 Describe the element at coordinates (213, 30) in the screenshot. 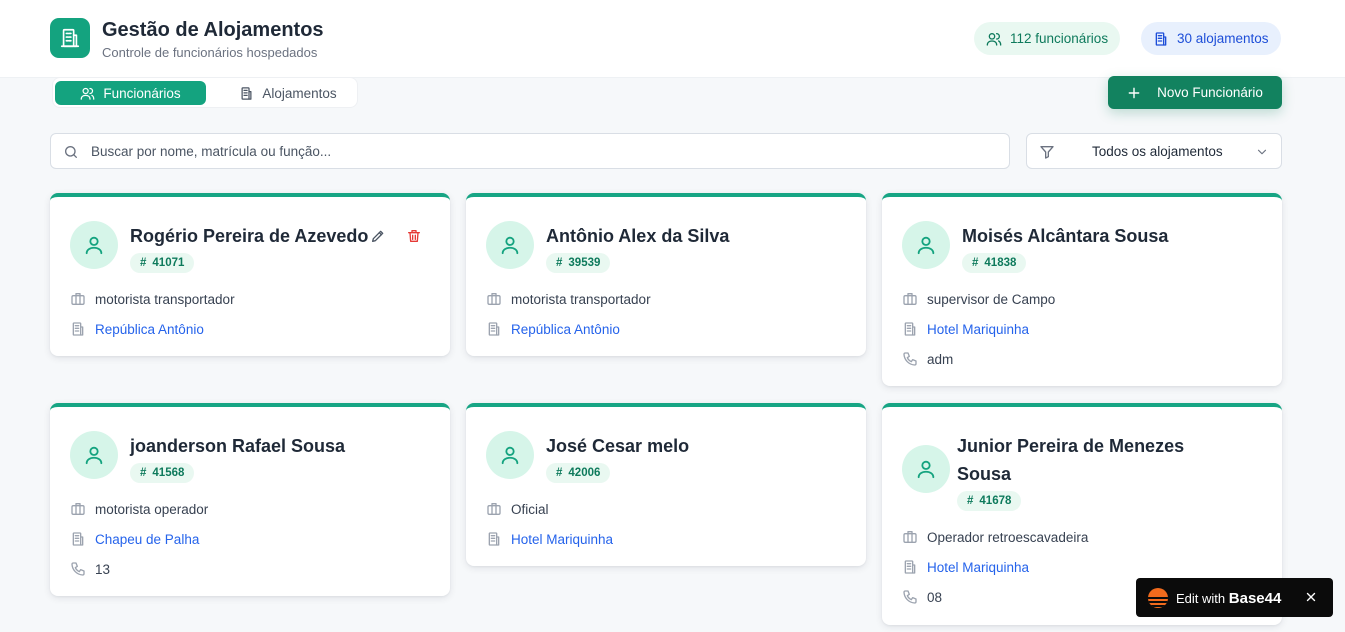

I see `app-title: Gestão de Alojamentos` at that location.